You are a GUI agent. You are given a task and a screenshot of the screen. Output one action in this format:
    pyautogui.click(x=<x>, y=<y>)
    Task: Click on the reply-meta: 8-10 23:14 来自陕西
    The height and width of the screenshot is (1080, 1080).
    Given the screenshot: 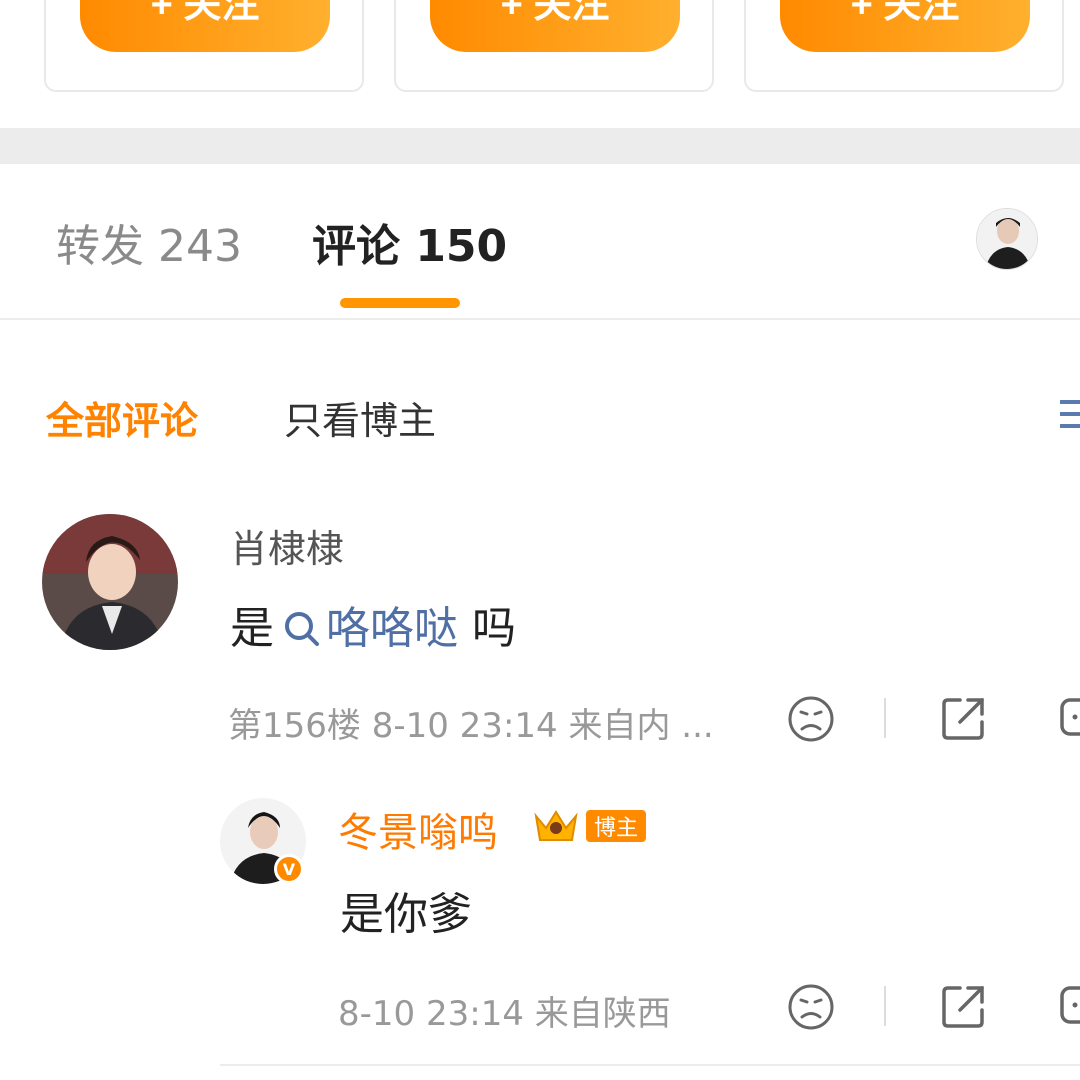 What is the action you would take?
    pyautogui.click(x=504, y=1014)
    